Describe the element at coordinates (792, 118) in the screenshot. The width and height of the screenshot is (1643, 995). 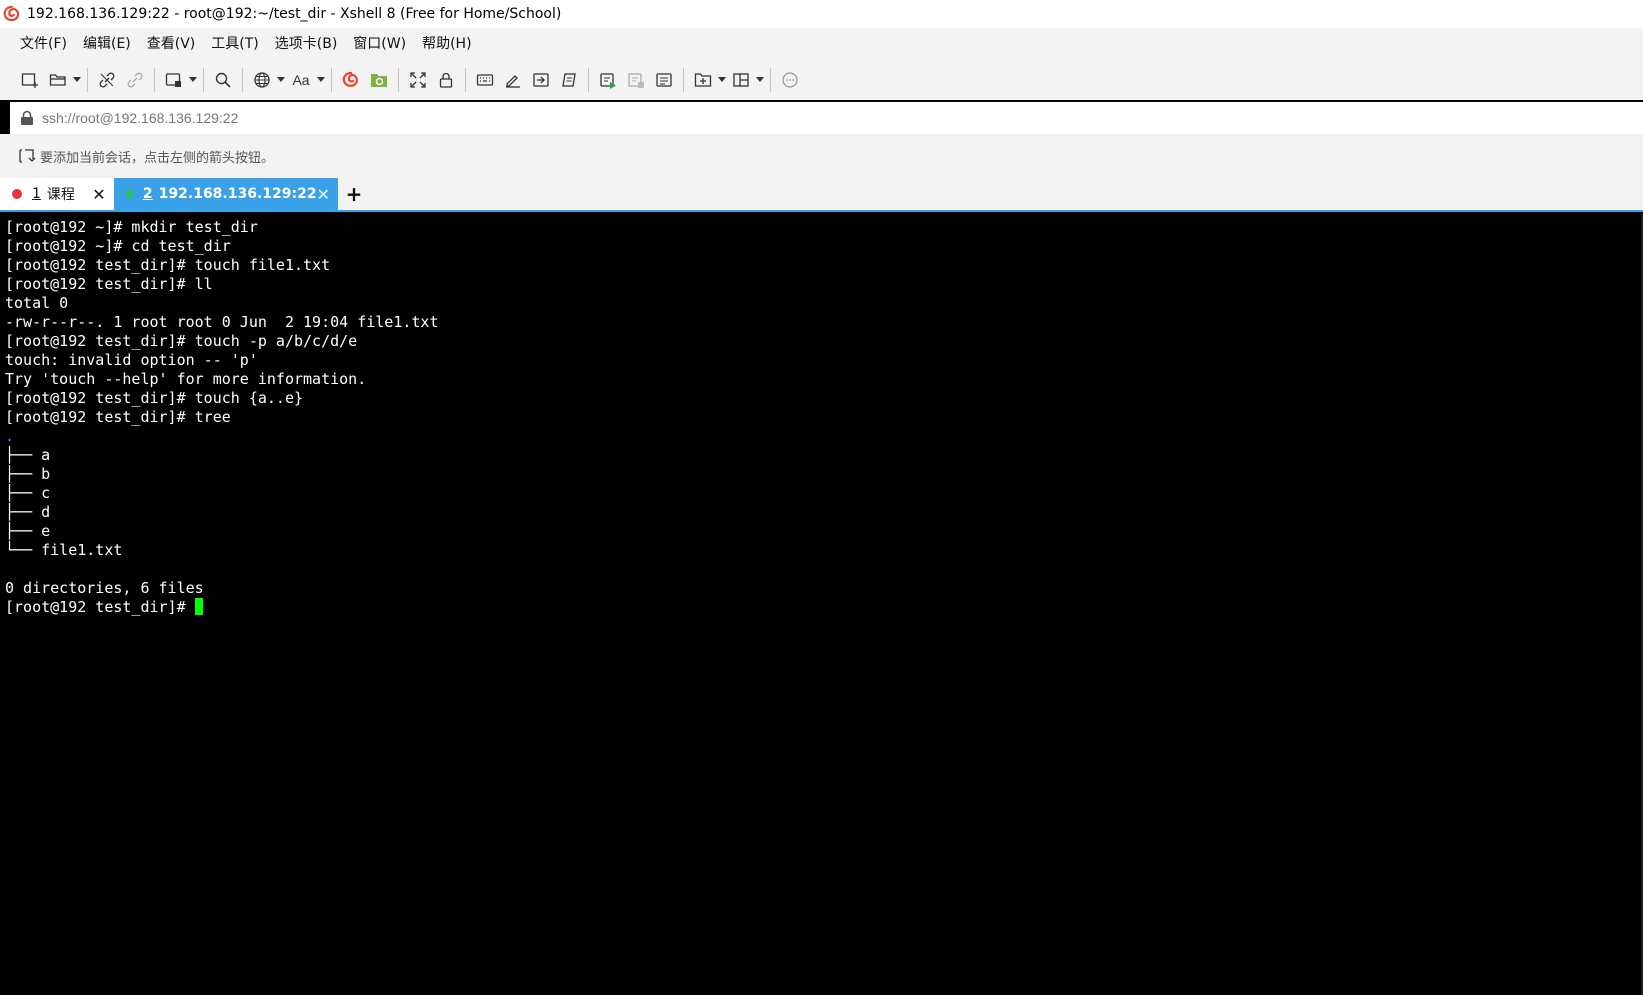
I see `address-input` at that location.